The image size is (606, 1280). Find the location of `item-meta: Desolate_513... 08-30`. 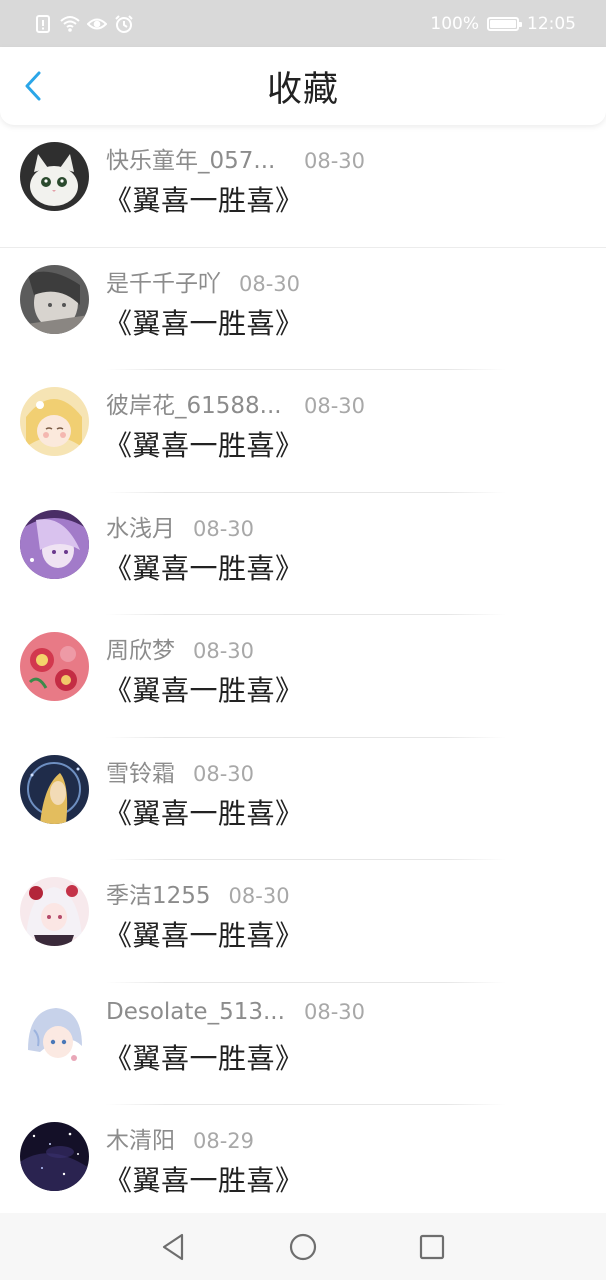

item-meta: Desolate_513... 08-30 is located at coordinates (235, 1012).